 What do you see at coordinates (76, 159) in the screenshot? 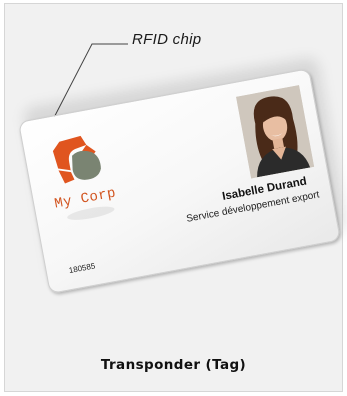
I see `my-corp-logo-icon` at bounding box center [76, 159].